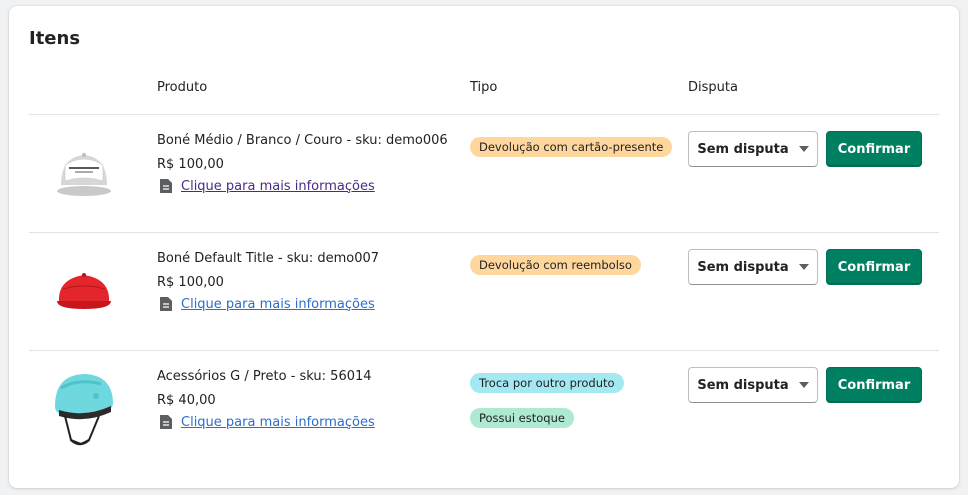  Describe the element at coordinates (182, 87) in the screenshot. I see `column-header-product: Produto` at that location.